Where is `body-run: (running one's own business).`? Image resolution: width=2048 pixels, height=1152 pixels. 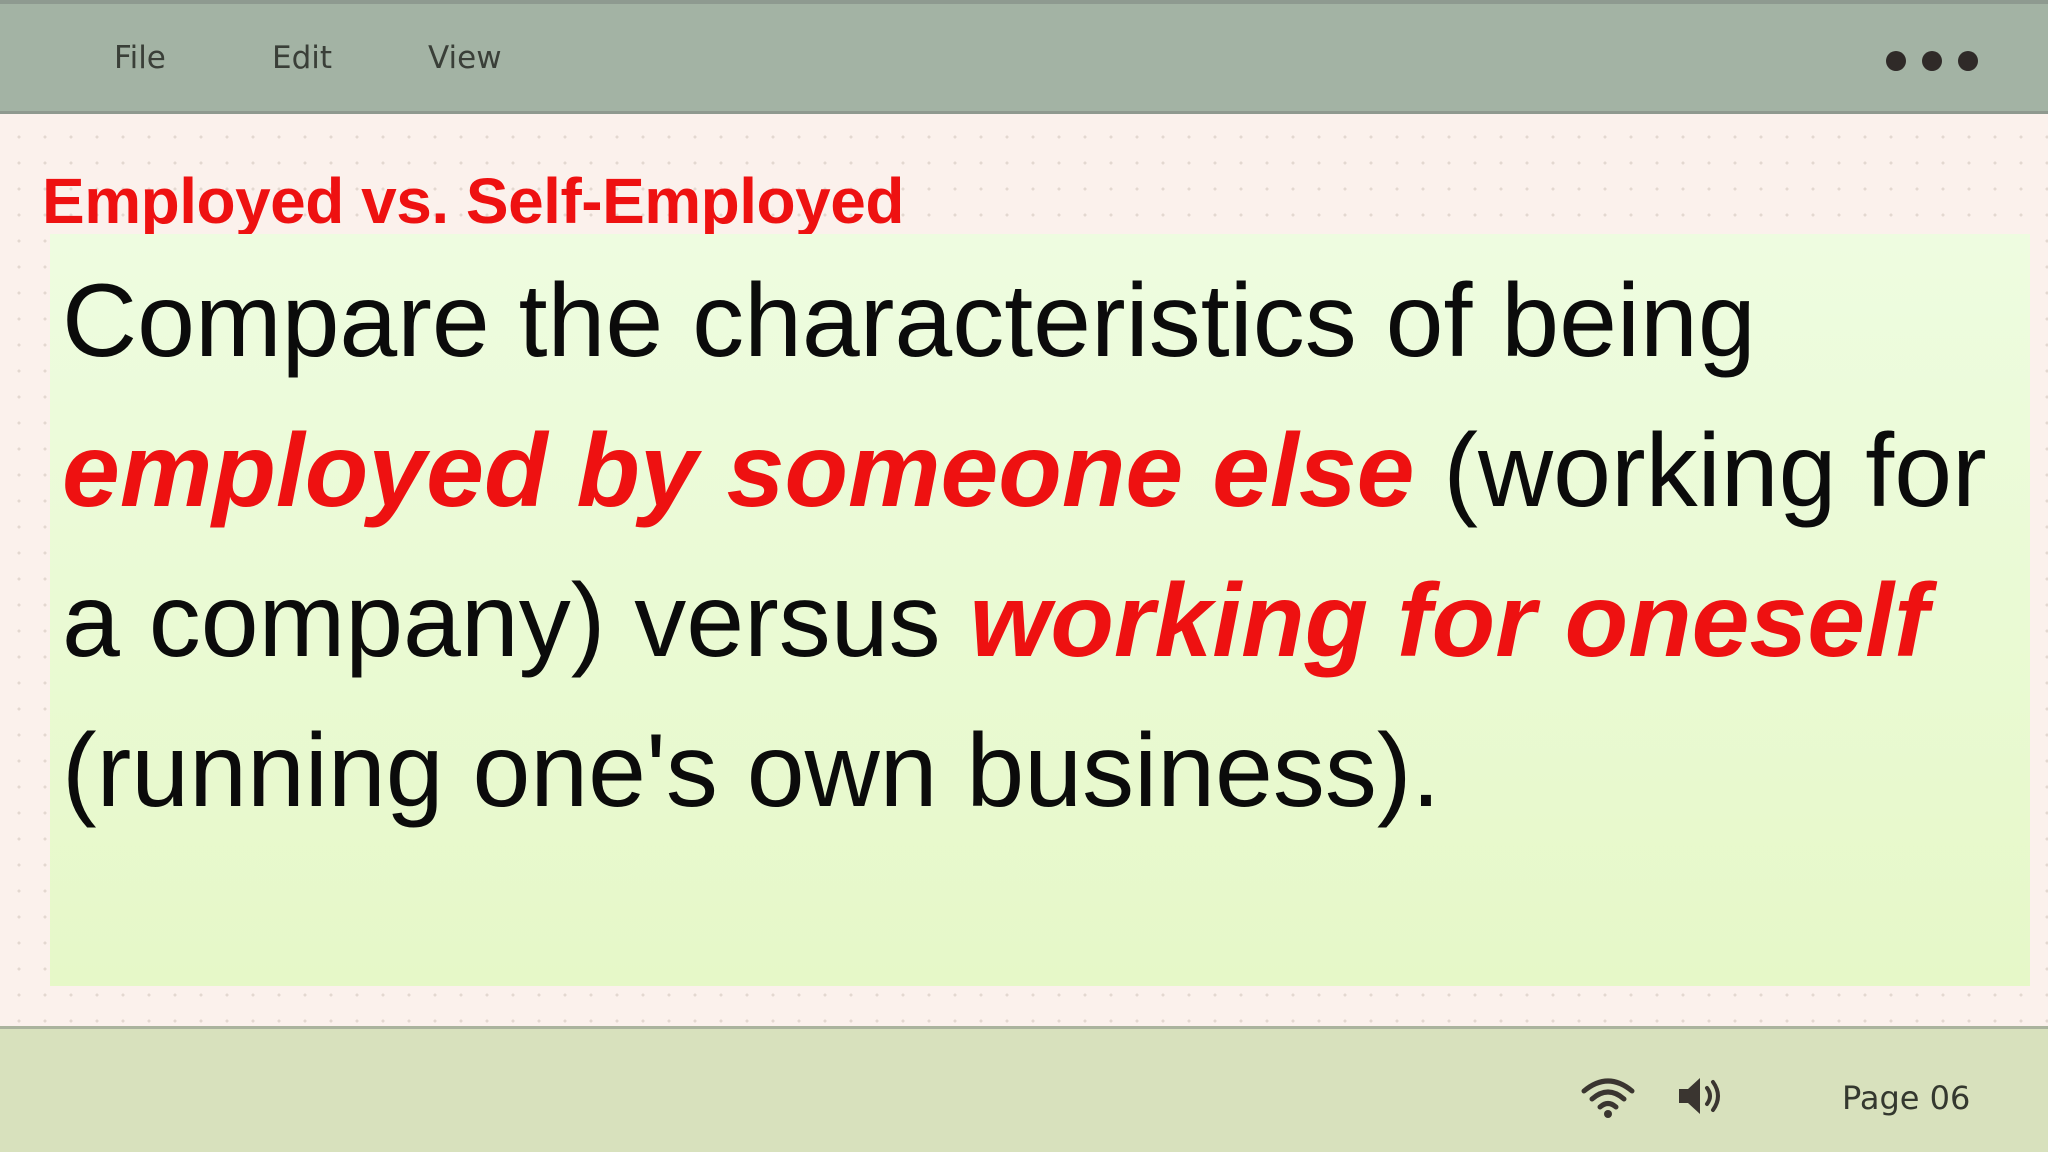 body-run: (running one's own business). is located at coordinates (751, 771).